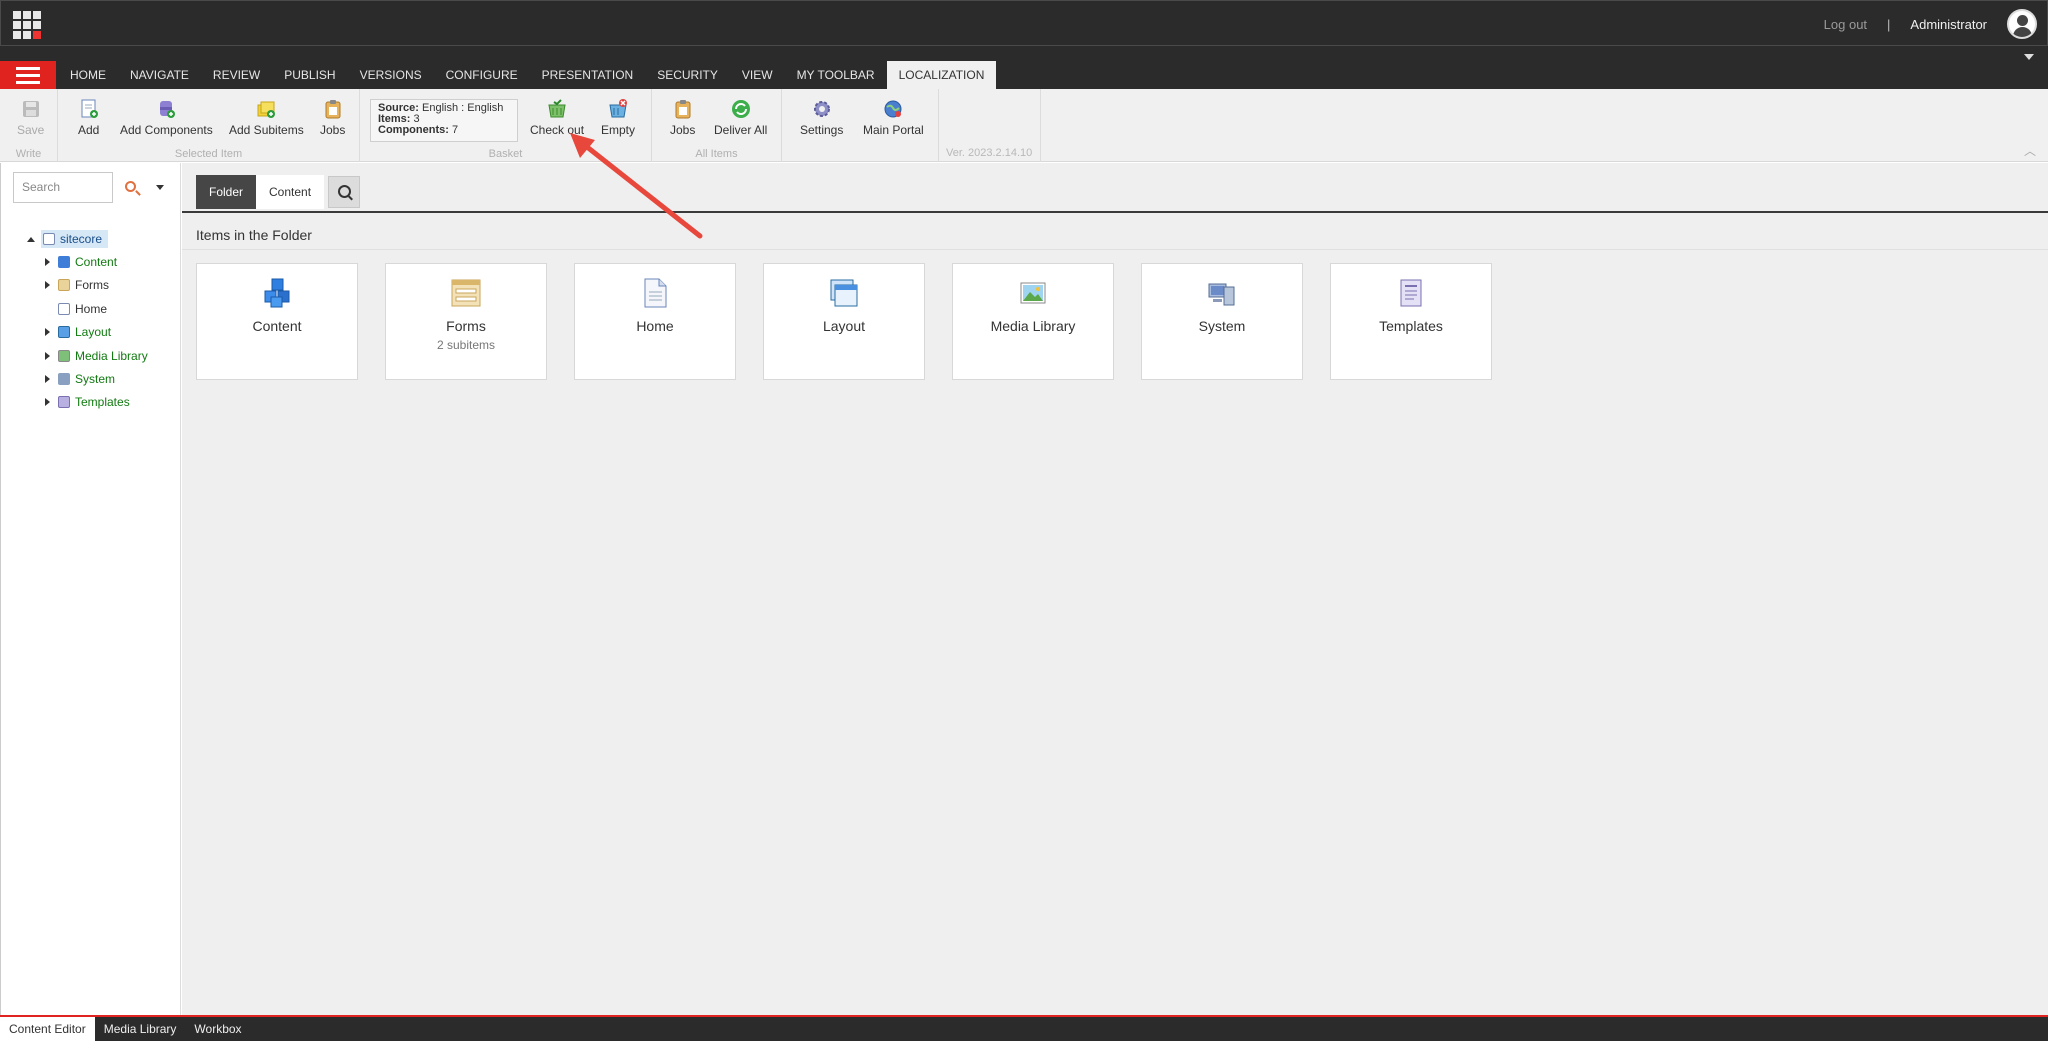 This screenshot has width=2048, height=1041. I want to click on user-name: Administrator, so click(1948, 24).